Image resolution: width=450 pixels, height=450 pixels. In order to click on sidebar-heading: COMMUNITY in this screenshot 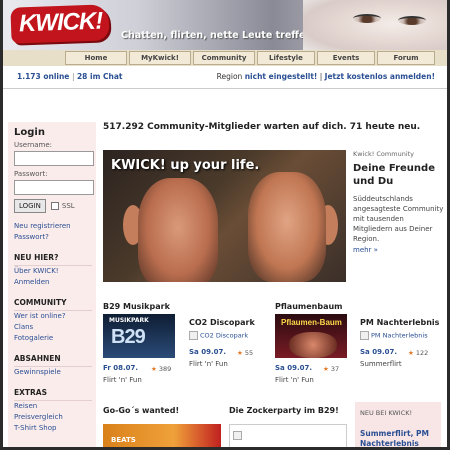, I will do `click(40, 302)`.